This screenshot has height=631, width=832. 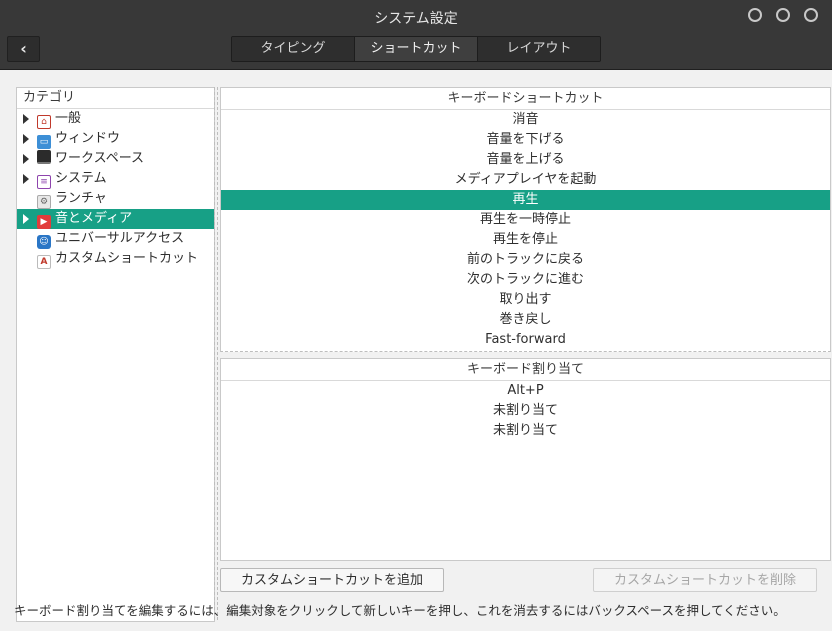 I want to click on category-item-window: ▭ ウィンドウ, so click(x=115, y=139).